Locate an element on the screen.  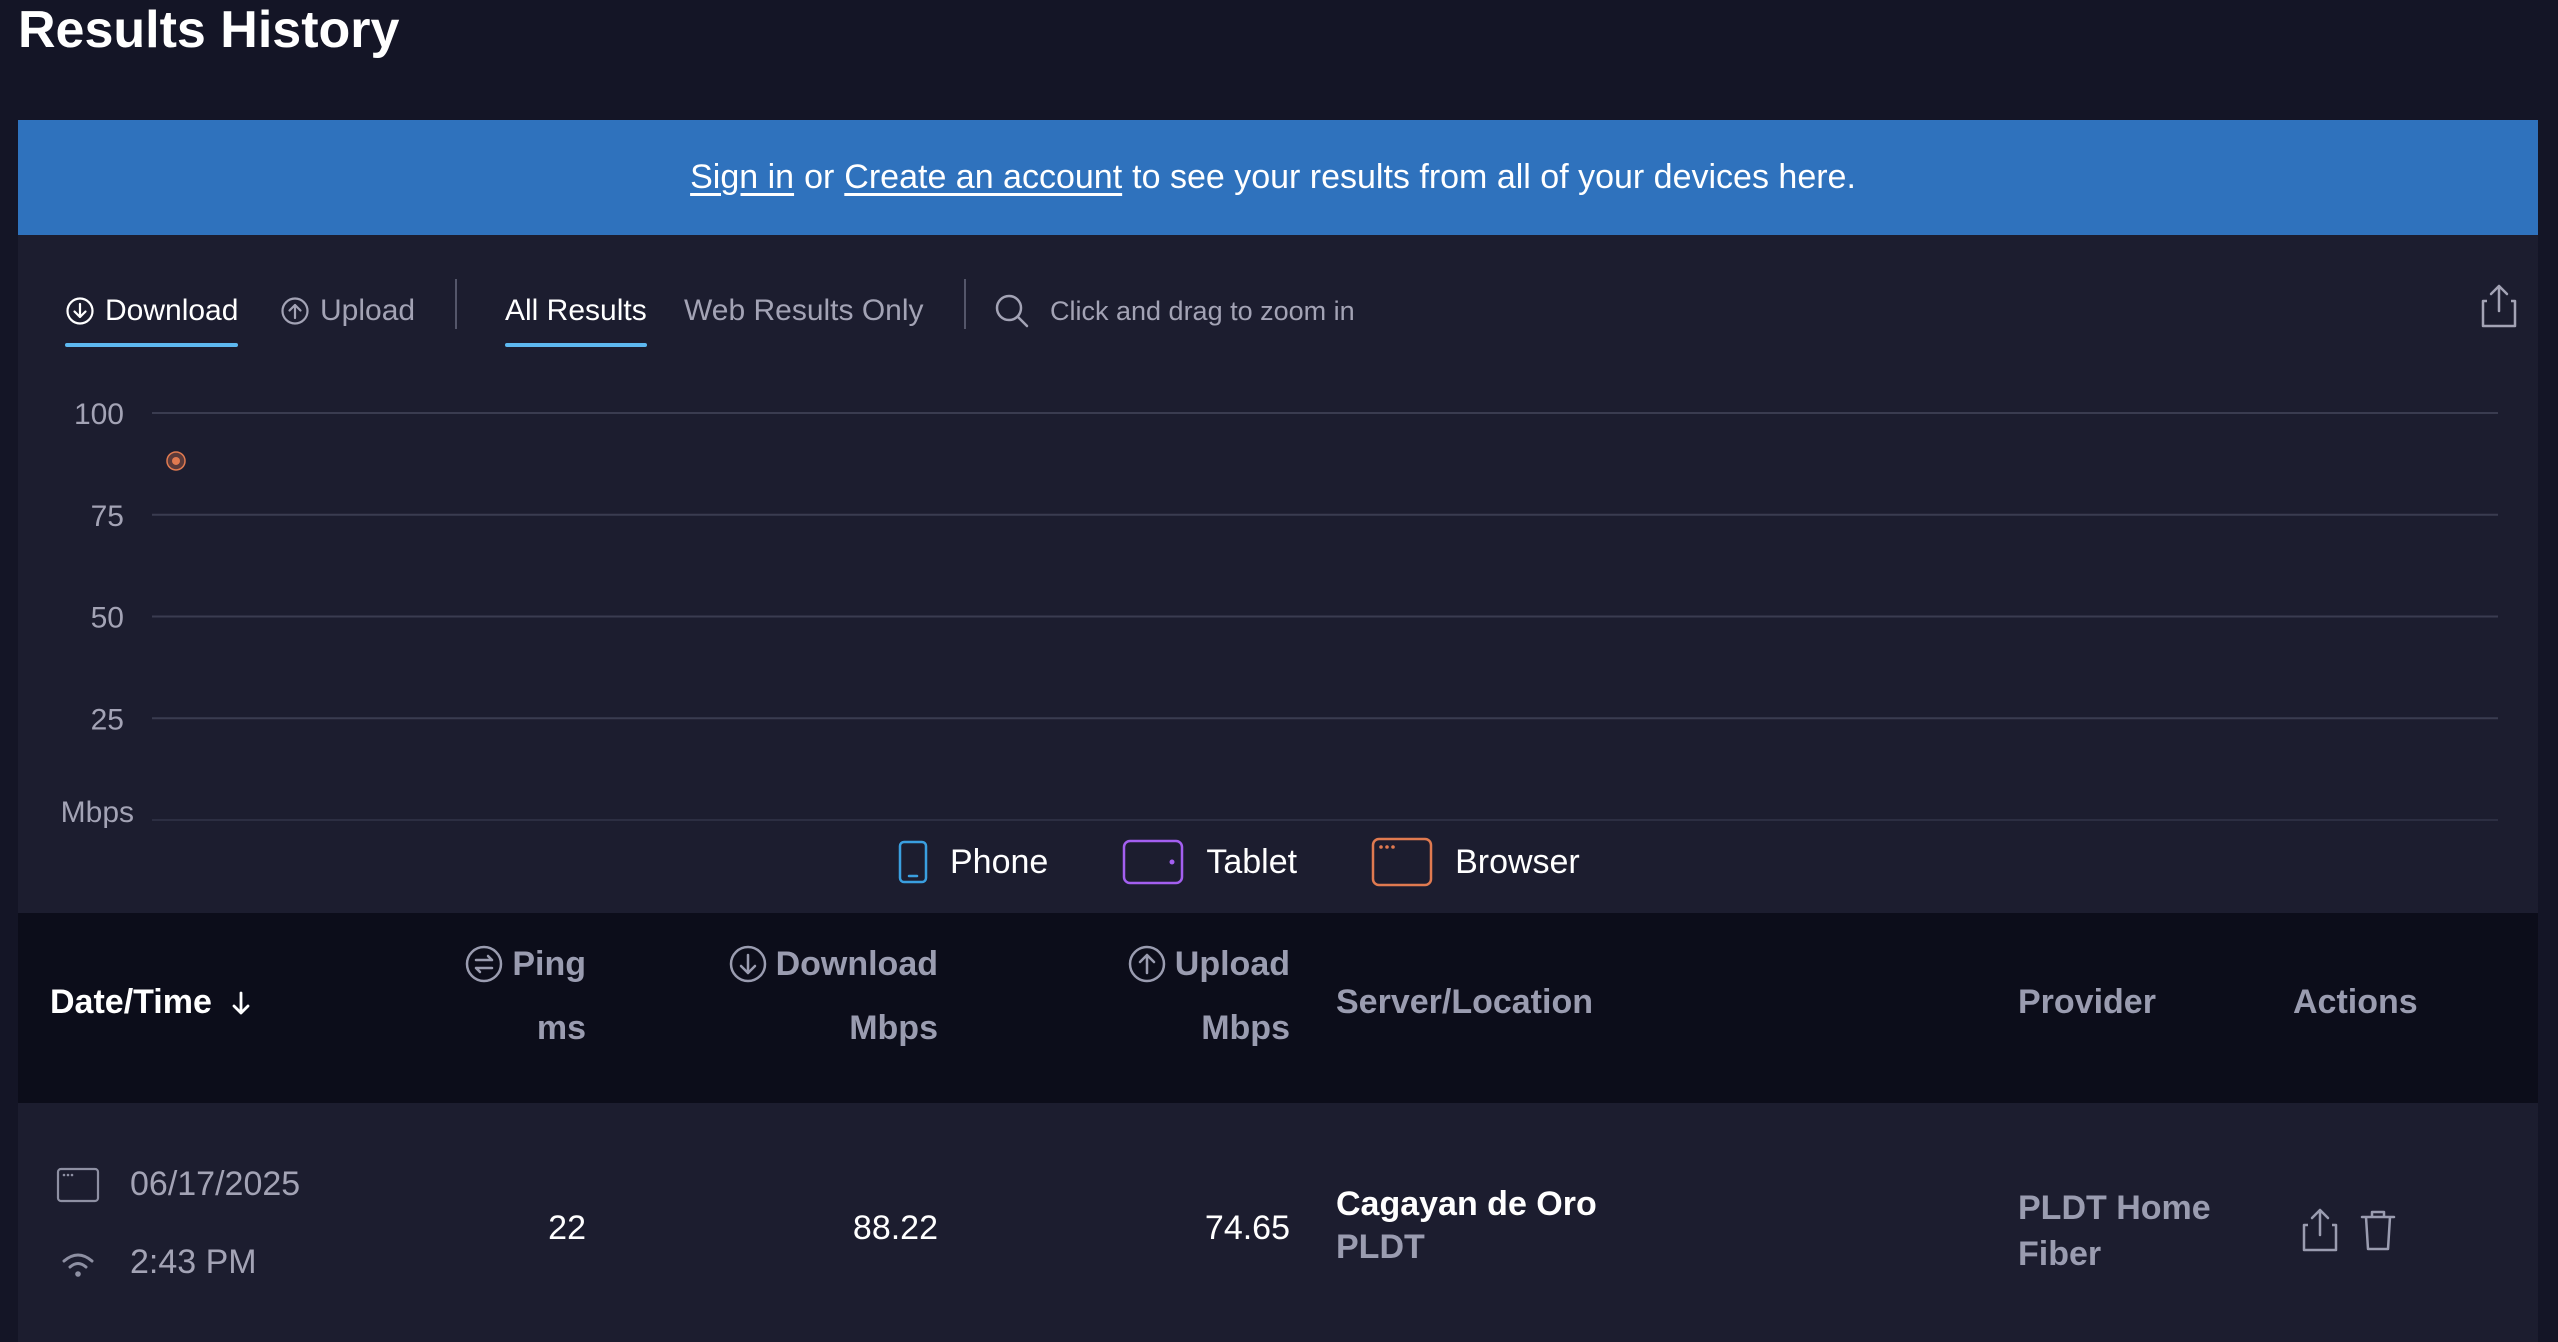
tab-web-results-label: Web Results Only is located at coordinates (804, 310).